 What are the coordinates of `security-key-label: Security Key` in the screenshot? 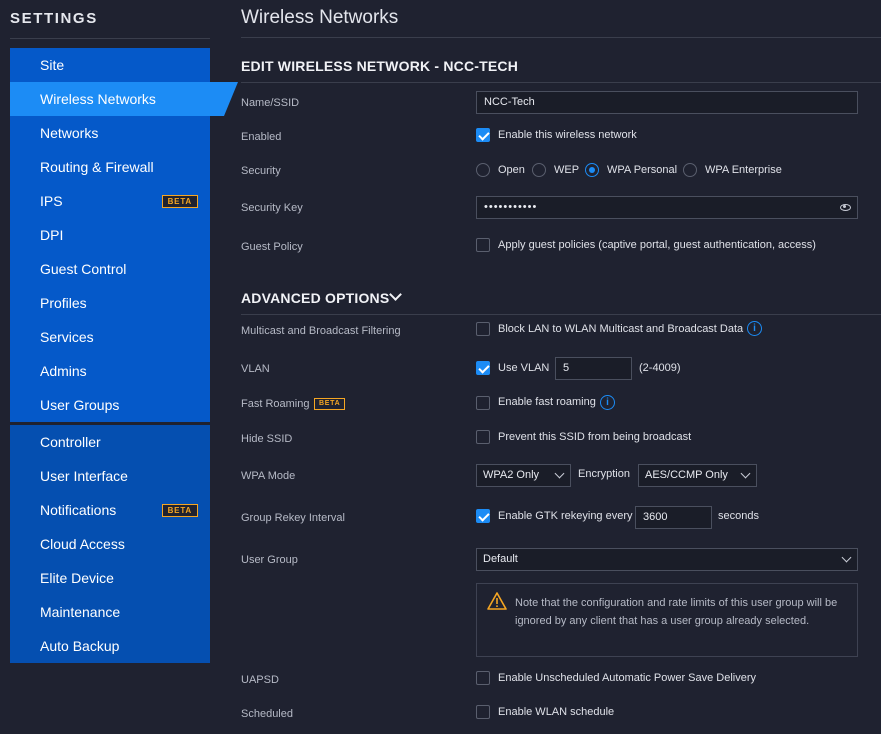 It's located at (272, 208).